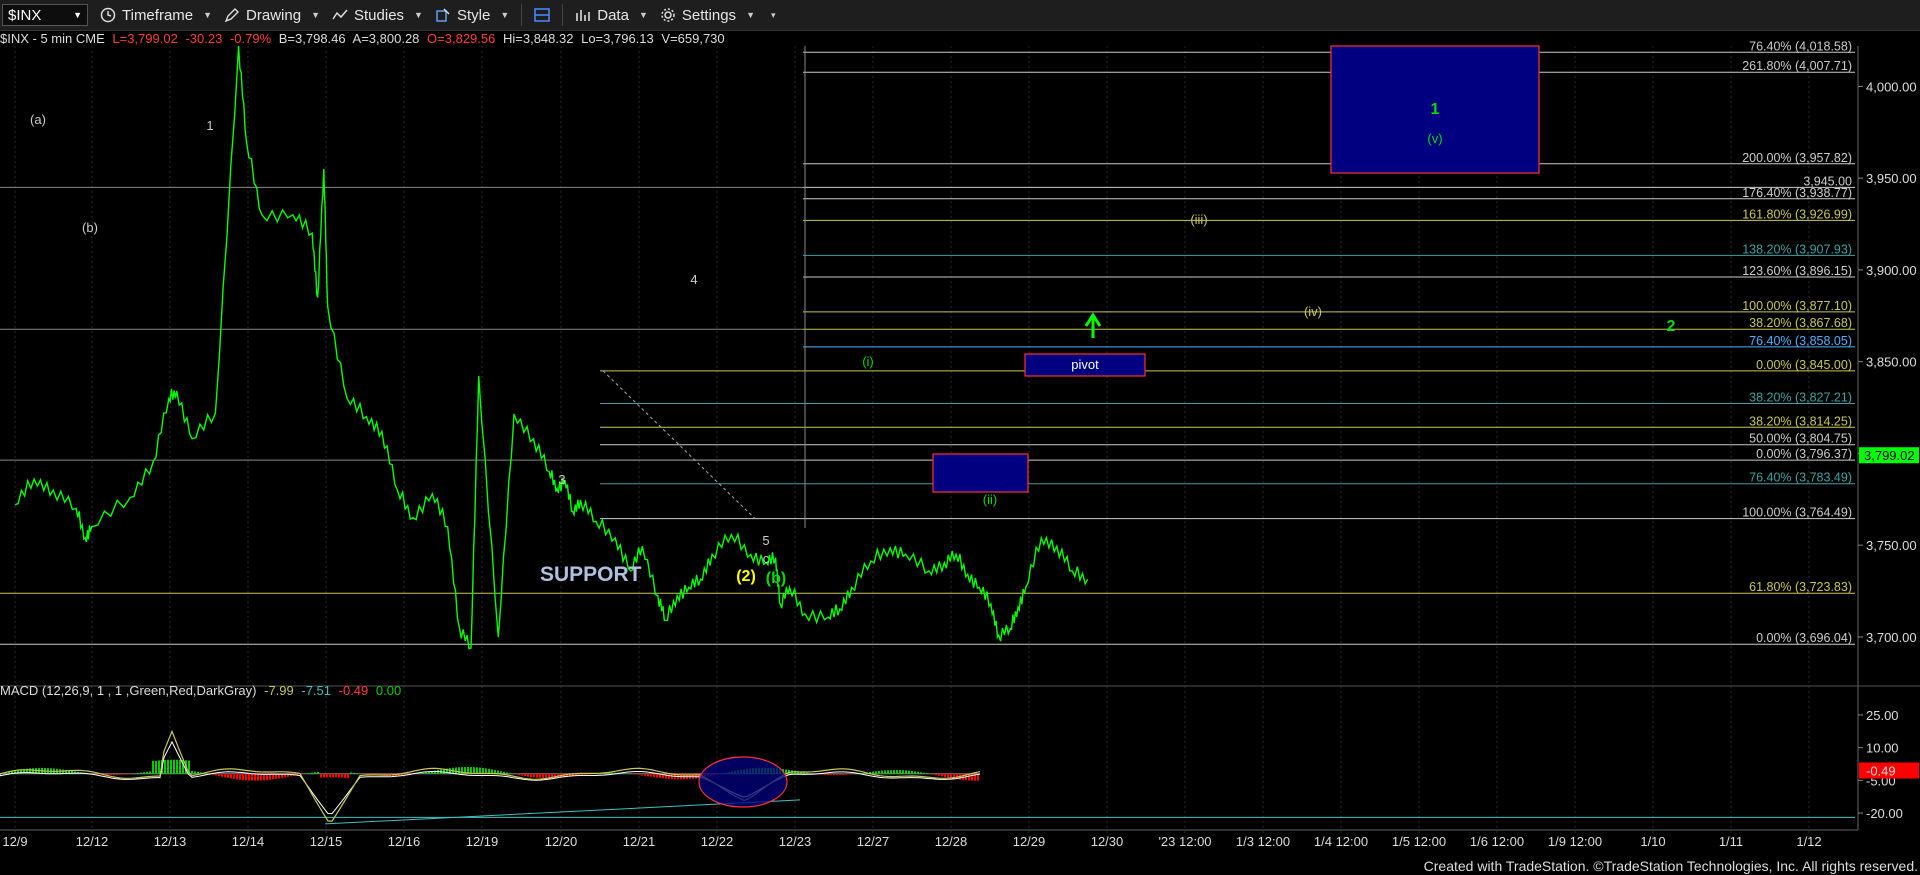  What do you see at coordinates (1731, 841) in the screenshot?
I see `time-axis-label: 1/11` at bounding box center [1731, 841].